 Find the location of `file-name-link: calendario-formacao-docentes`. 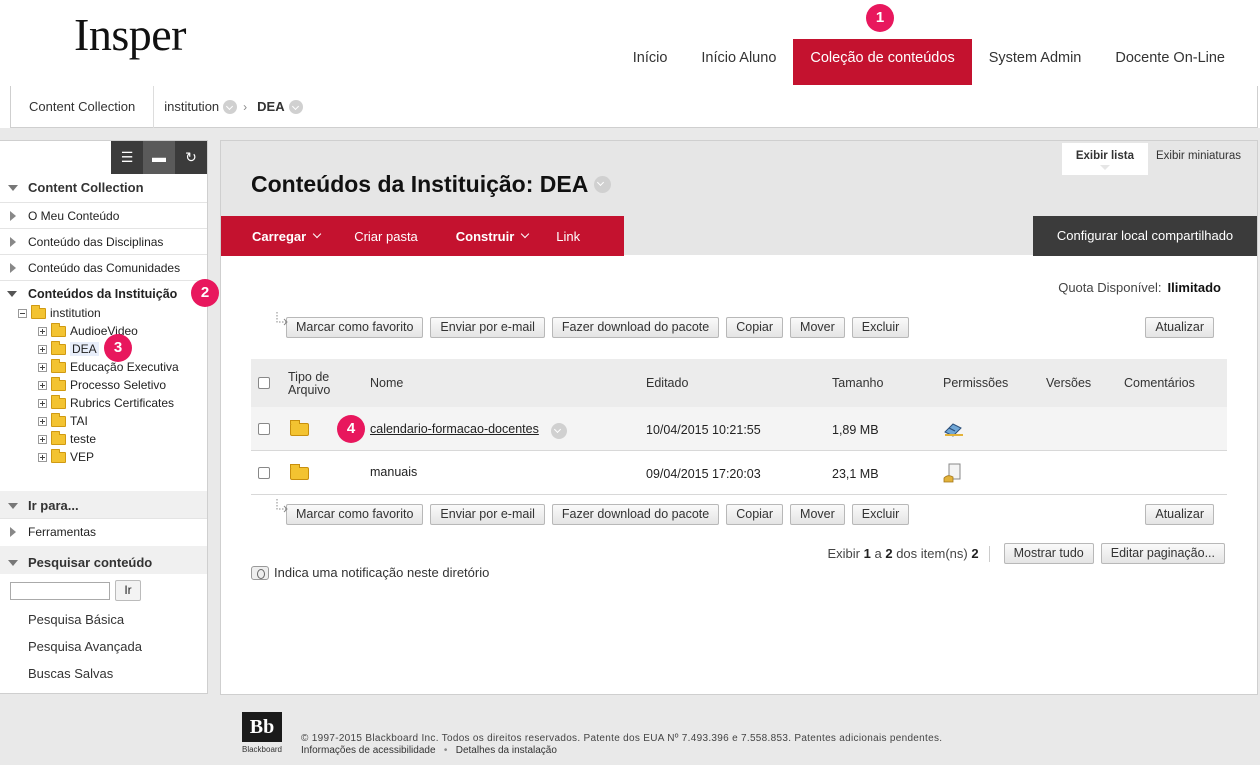

file-name-link: calendario-formacao-docentes is located at coordinates (454, 429).